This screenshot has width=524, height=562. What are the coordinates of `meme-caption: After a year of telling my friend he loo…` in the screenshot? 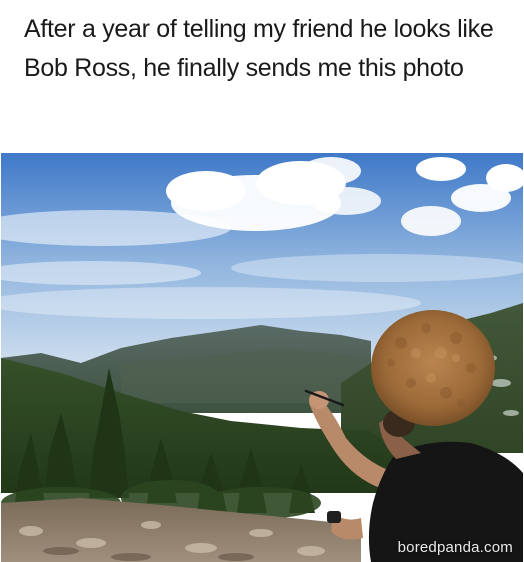 It's located at (259, 48).